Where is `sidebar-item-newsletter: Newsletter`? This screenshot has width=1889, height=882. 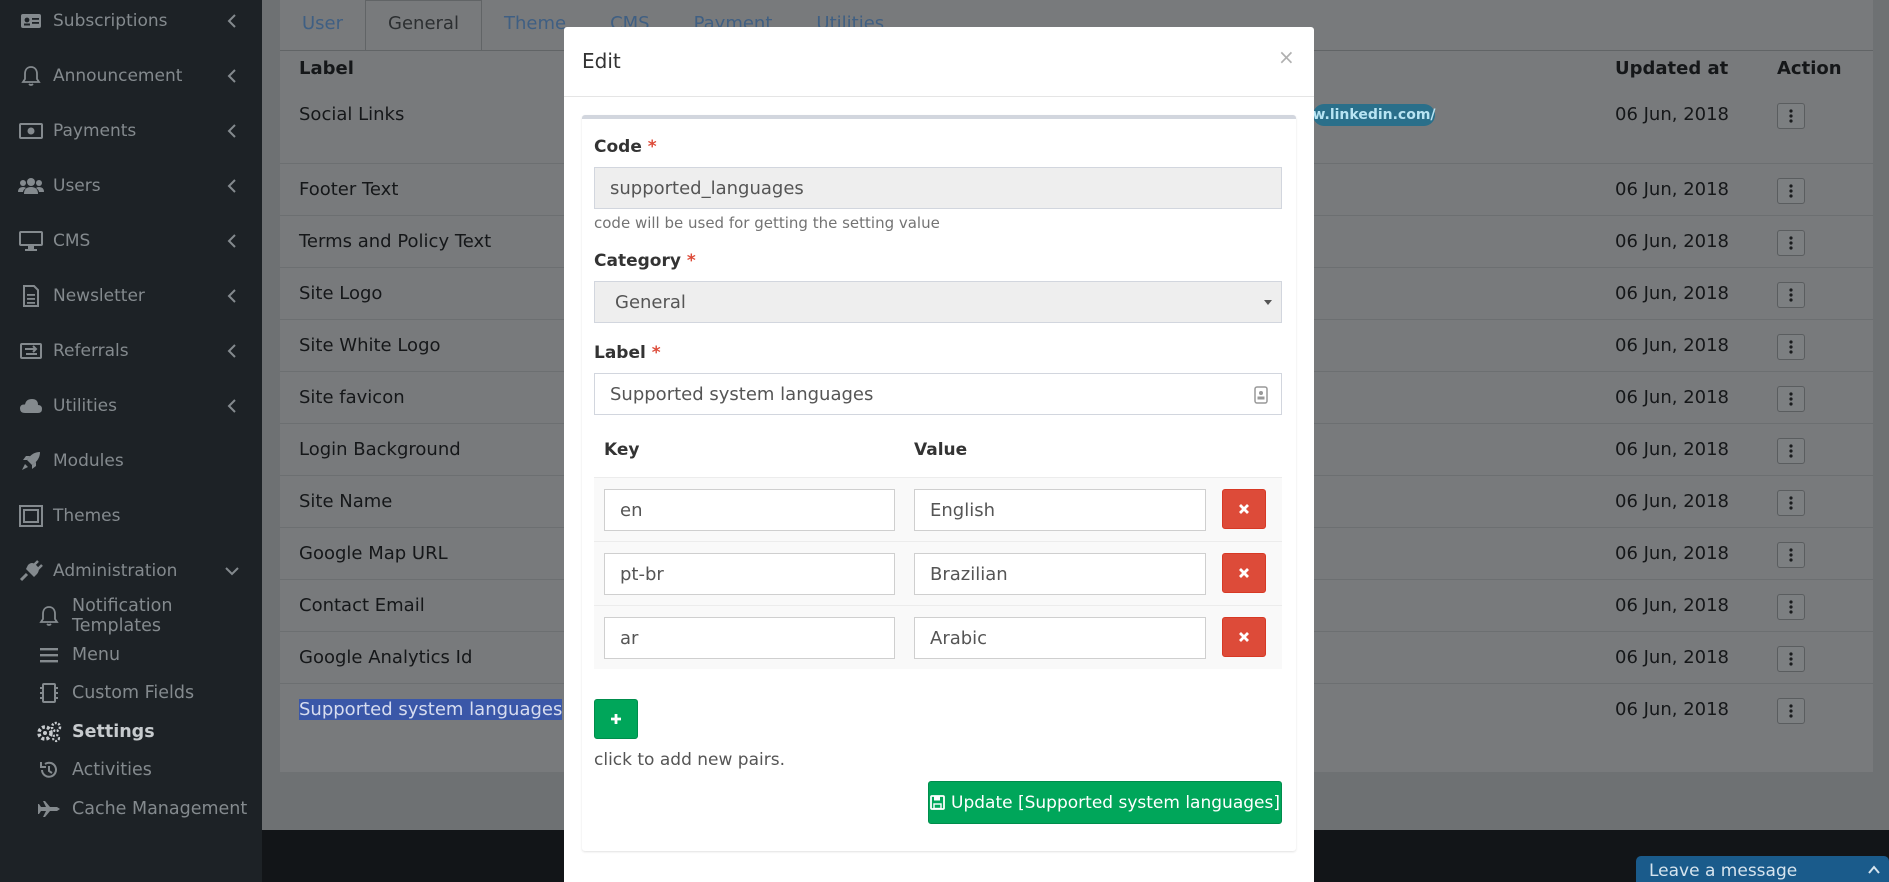 sidebar-item-newsletter: Newsletter is located at coordinates (131, 296).